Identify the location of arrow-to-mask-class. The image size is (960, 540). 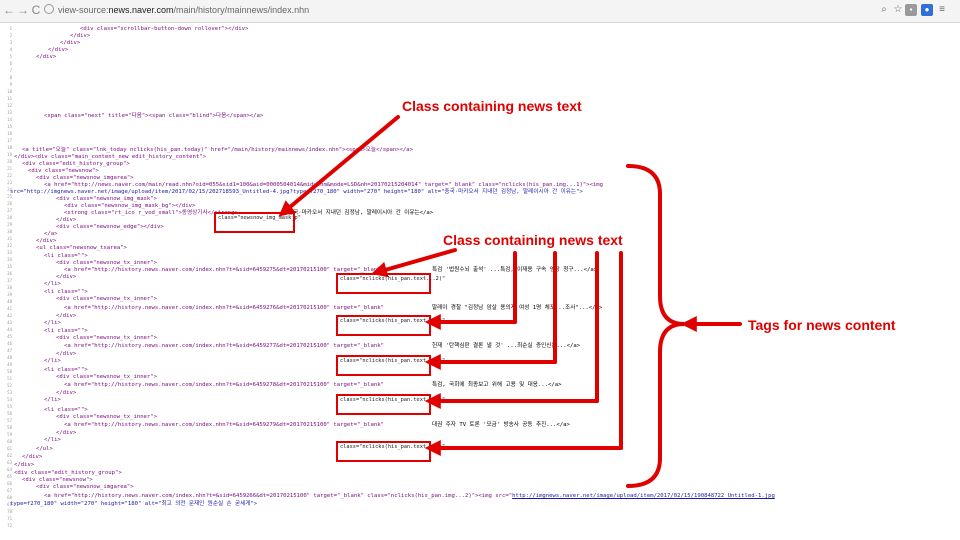
(339, 166).